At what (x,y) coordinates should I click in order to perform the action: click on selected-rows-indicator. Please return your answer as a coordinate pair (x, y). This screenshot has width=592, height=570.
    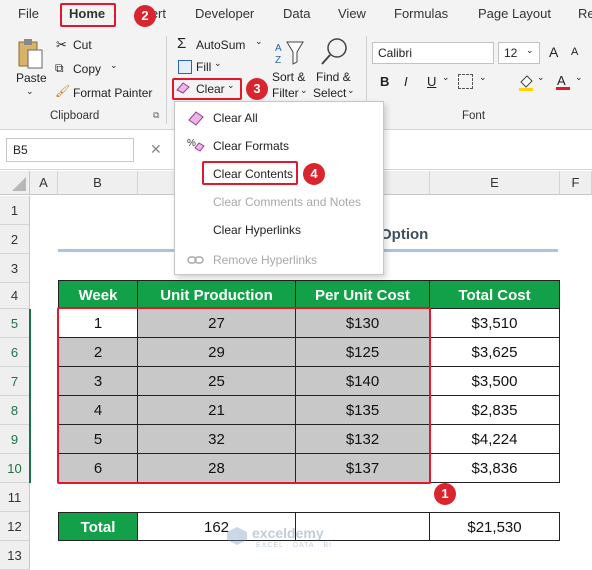
    Looking at the image, I should click on (30, 396).